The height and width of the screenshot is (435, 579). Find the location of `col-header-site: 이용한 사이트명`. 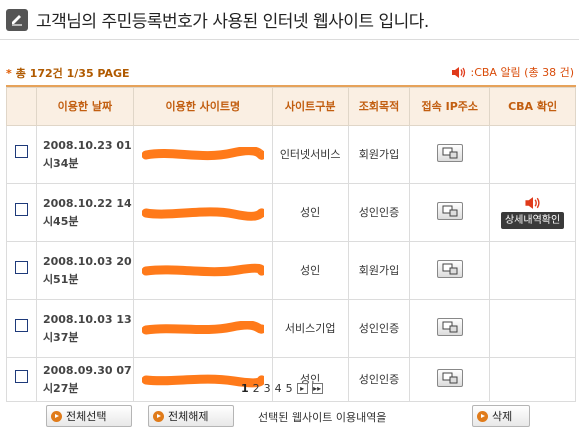

col-header-site: 이용한 사이트명 is located at coordinates (202, 106).